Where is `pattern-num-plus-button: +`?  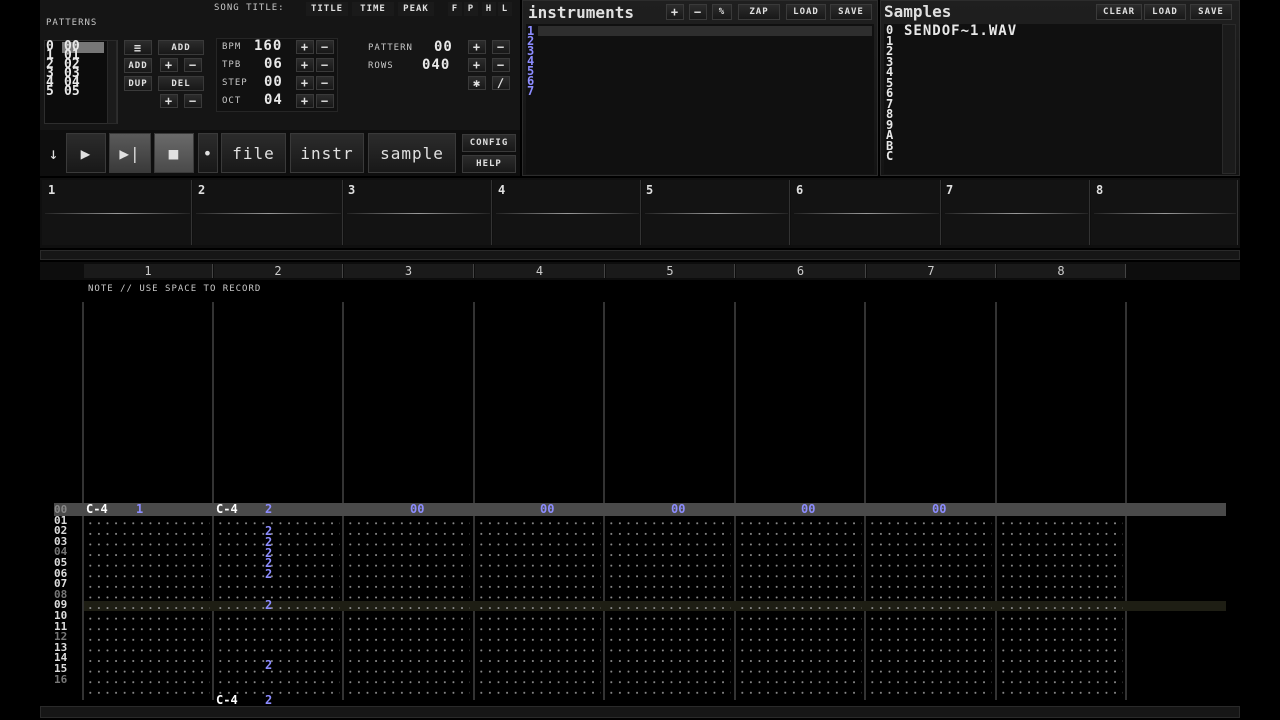 pattern-num-plus-button: + is located at coordinates (477, 47).